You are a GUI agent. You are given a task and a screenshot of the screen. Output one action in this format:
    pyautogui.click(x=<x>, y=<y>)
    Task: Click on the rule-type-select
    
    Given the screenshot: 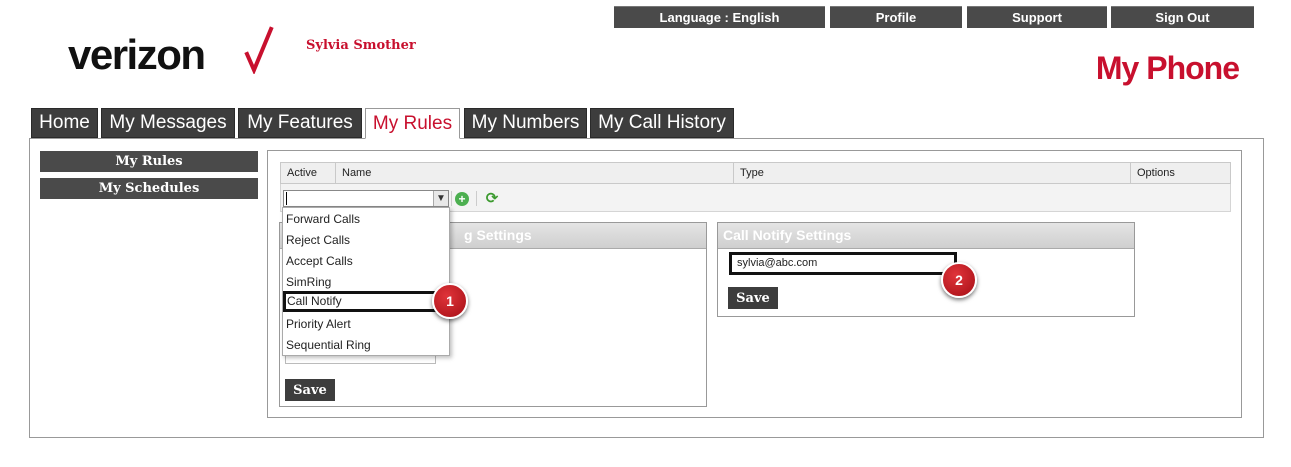 What is the action you would take?
    pyautogui.click(x=366, y=198)
    